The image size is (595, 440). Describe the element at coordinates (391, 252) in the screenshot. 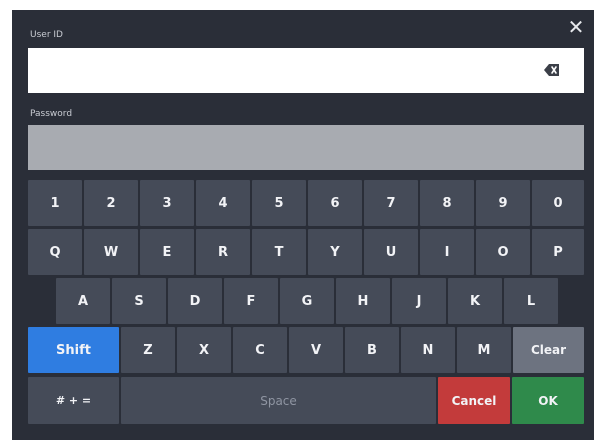

I see `key-u: U` at that location.